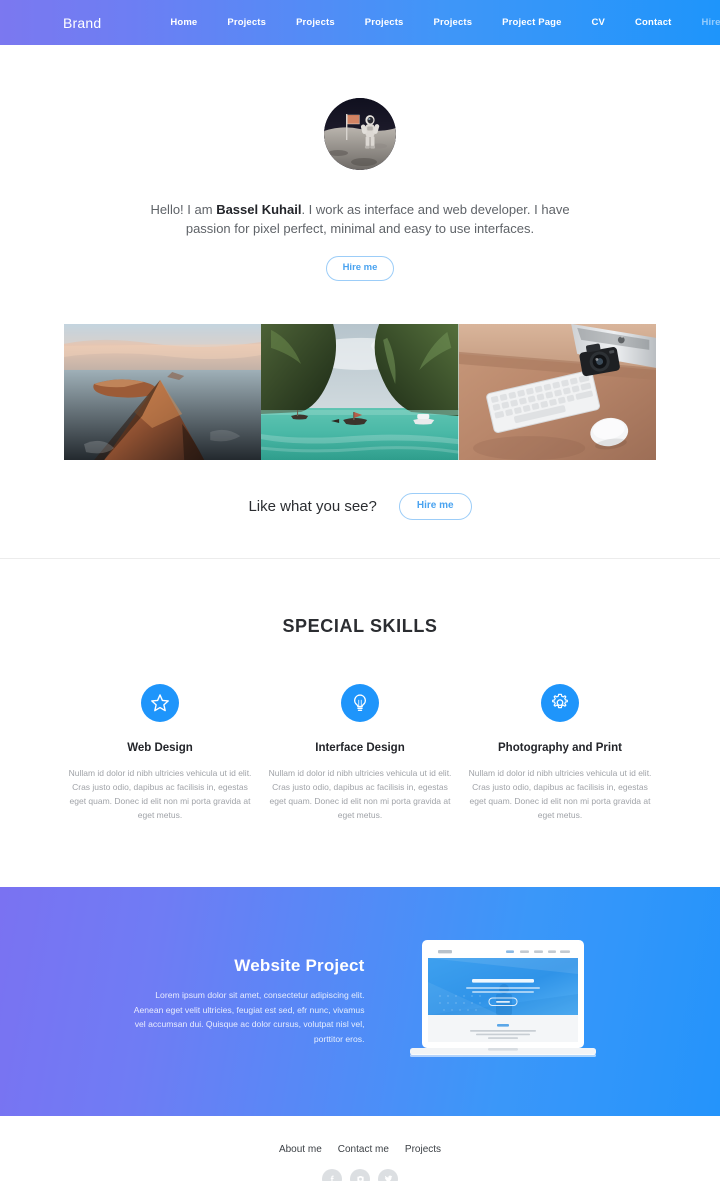 Image resolution: width=720 pixels, height=1181 pixels. I want to click on nav-item-projects-2: Projects, so click(315, 22).